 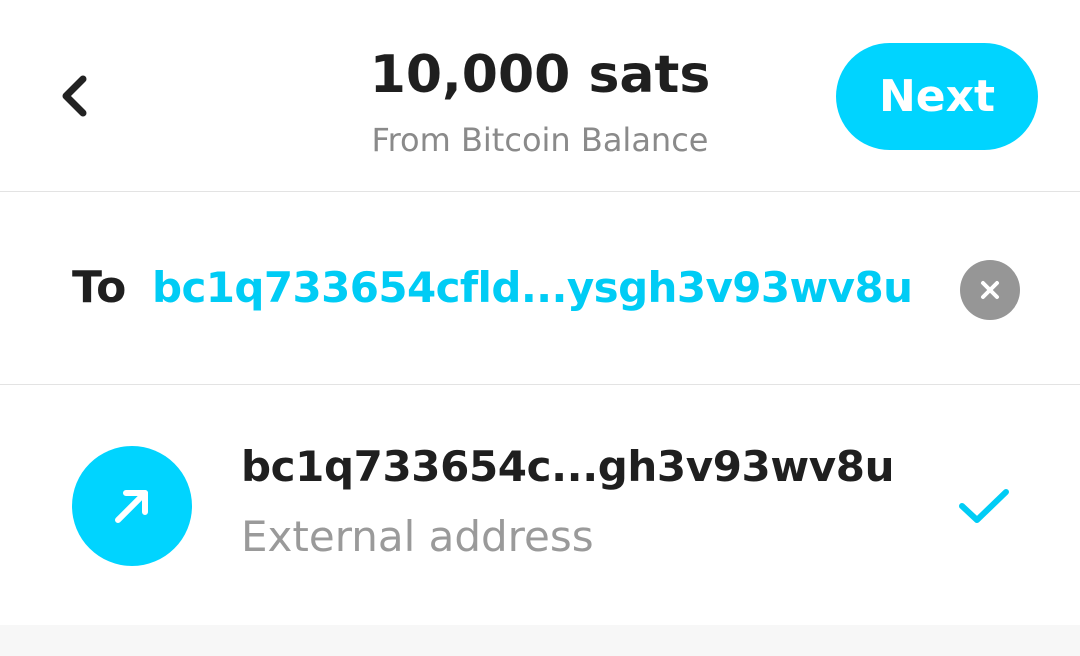 I want to click on to-label: To, so click(x=99, y=287).